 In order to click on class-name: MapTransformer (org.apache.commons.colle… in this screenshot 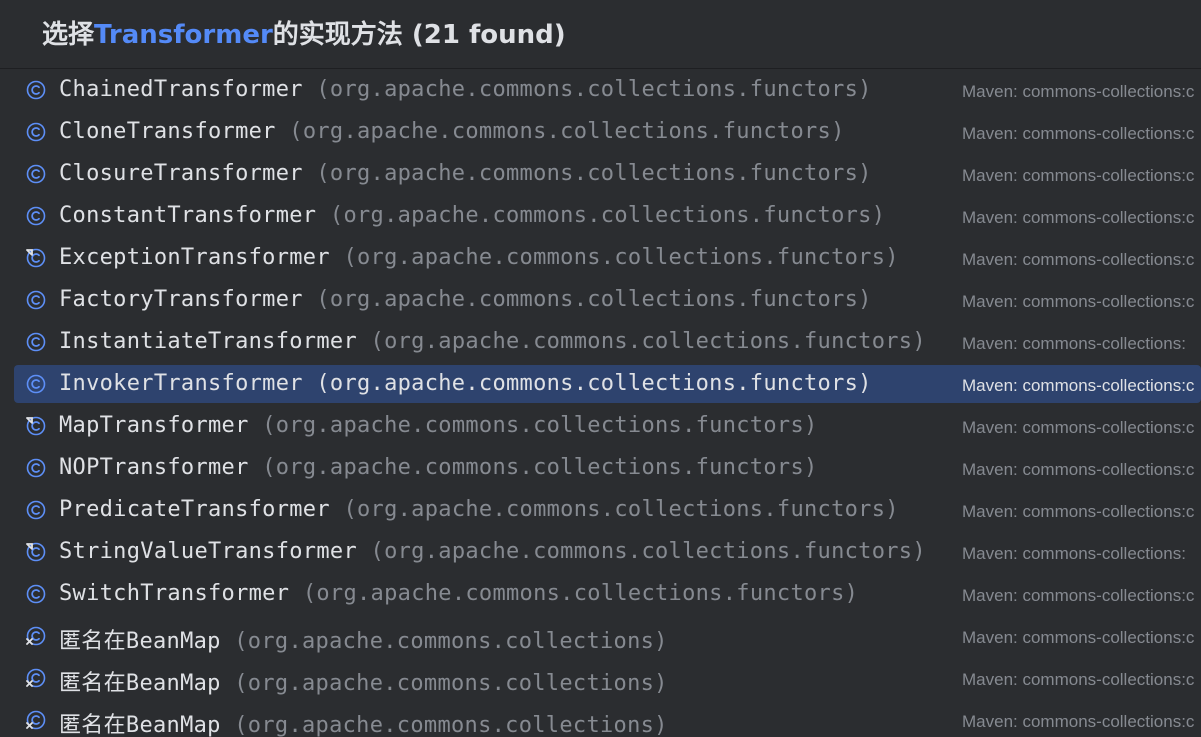, I will do `click(438, 425)`.